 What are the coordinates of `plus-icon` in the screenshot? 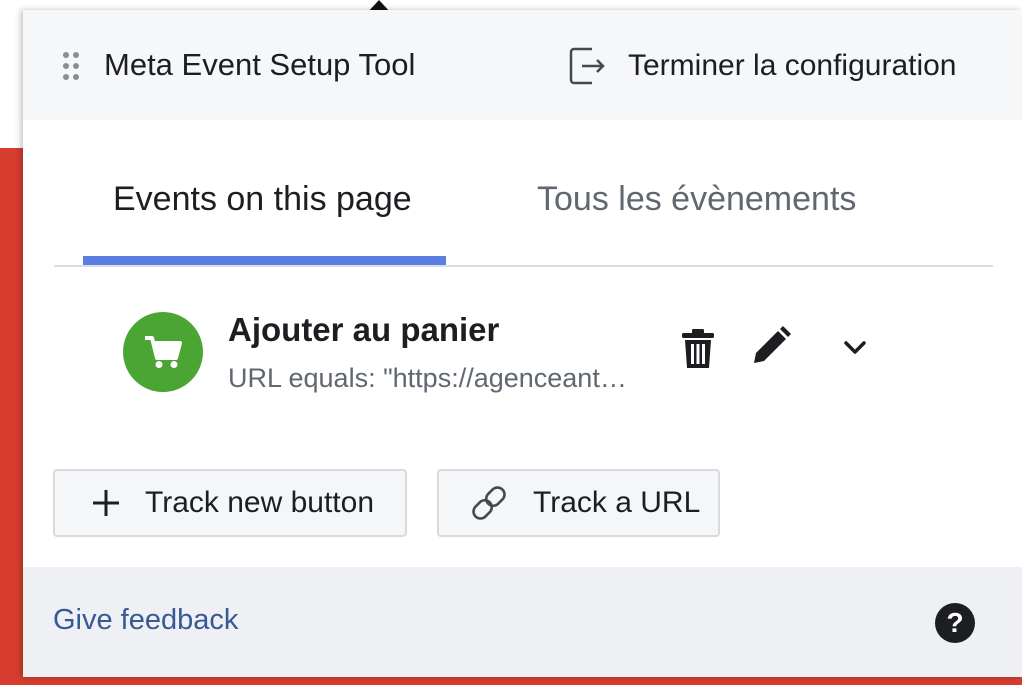 It's located at (106, 503).